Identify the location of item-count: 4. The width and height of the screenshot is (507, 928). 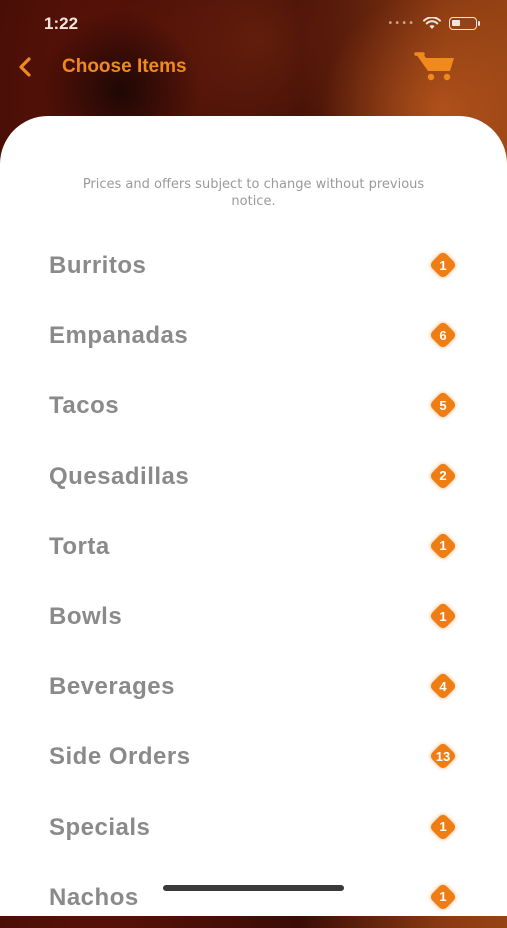
(443, 686).